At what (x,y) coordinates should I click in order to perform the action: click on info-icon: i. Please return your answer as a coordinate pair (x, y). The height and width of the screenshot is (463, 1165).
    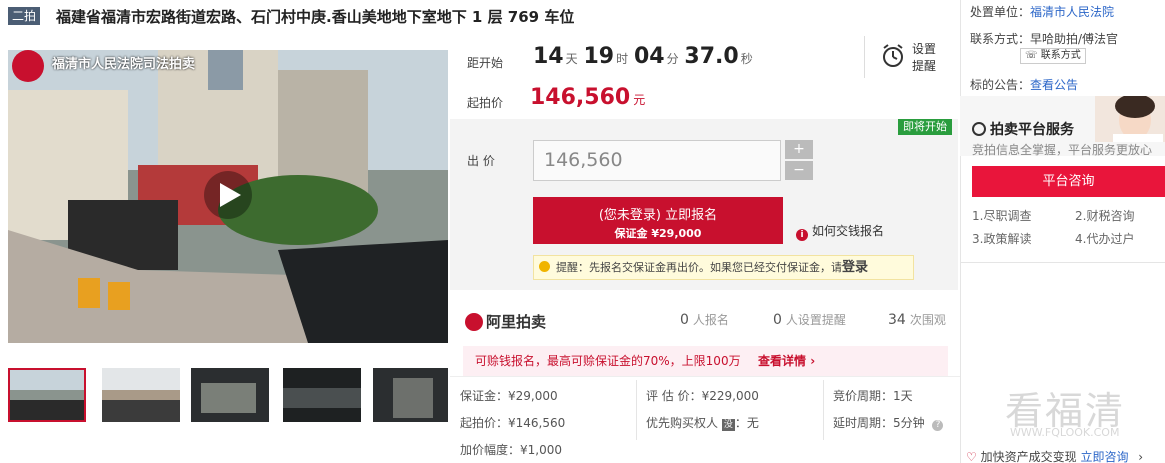
    Looking at the image, I should click on (802, 235).